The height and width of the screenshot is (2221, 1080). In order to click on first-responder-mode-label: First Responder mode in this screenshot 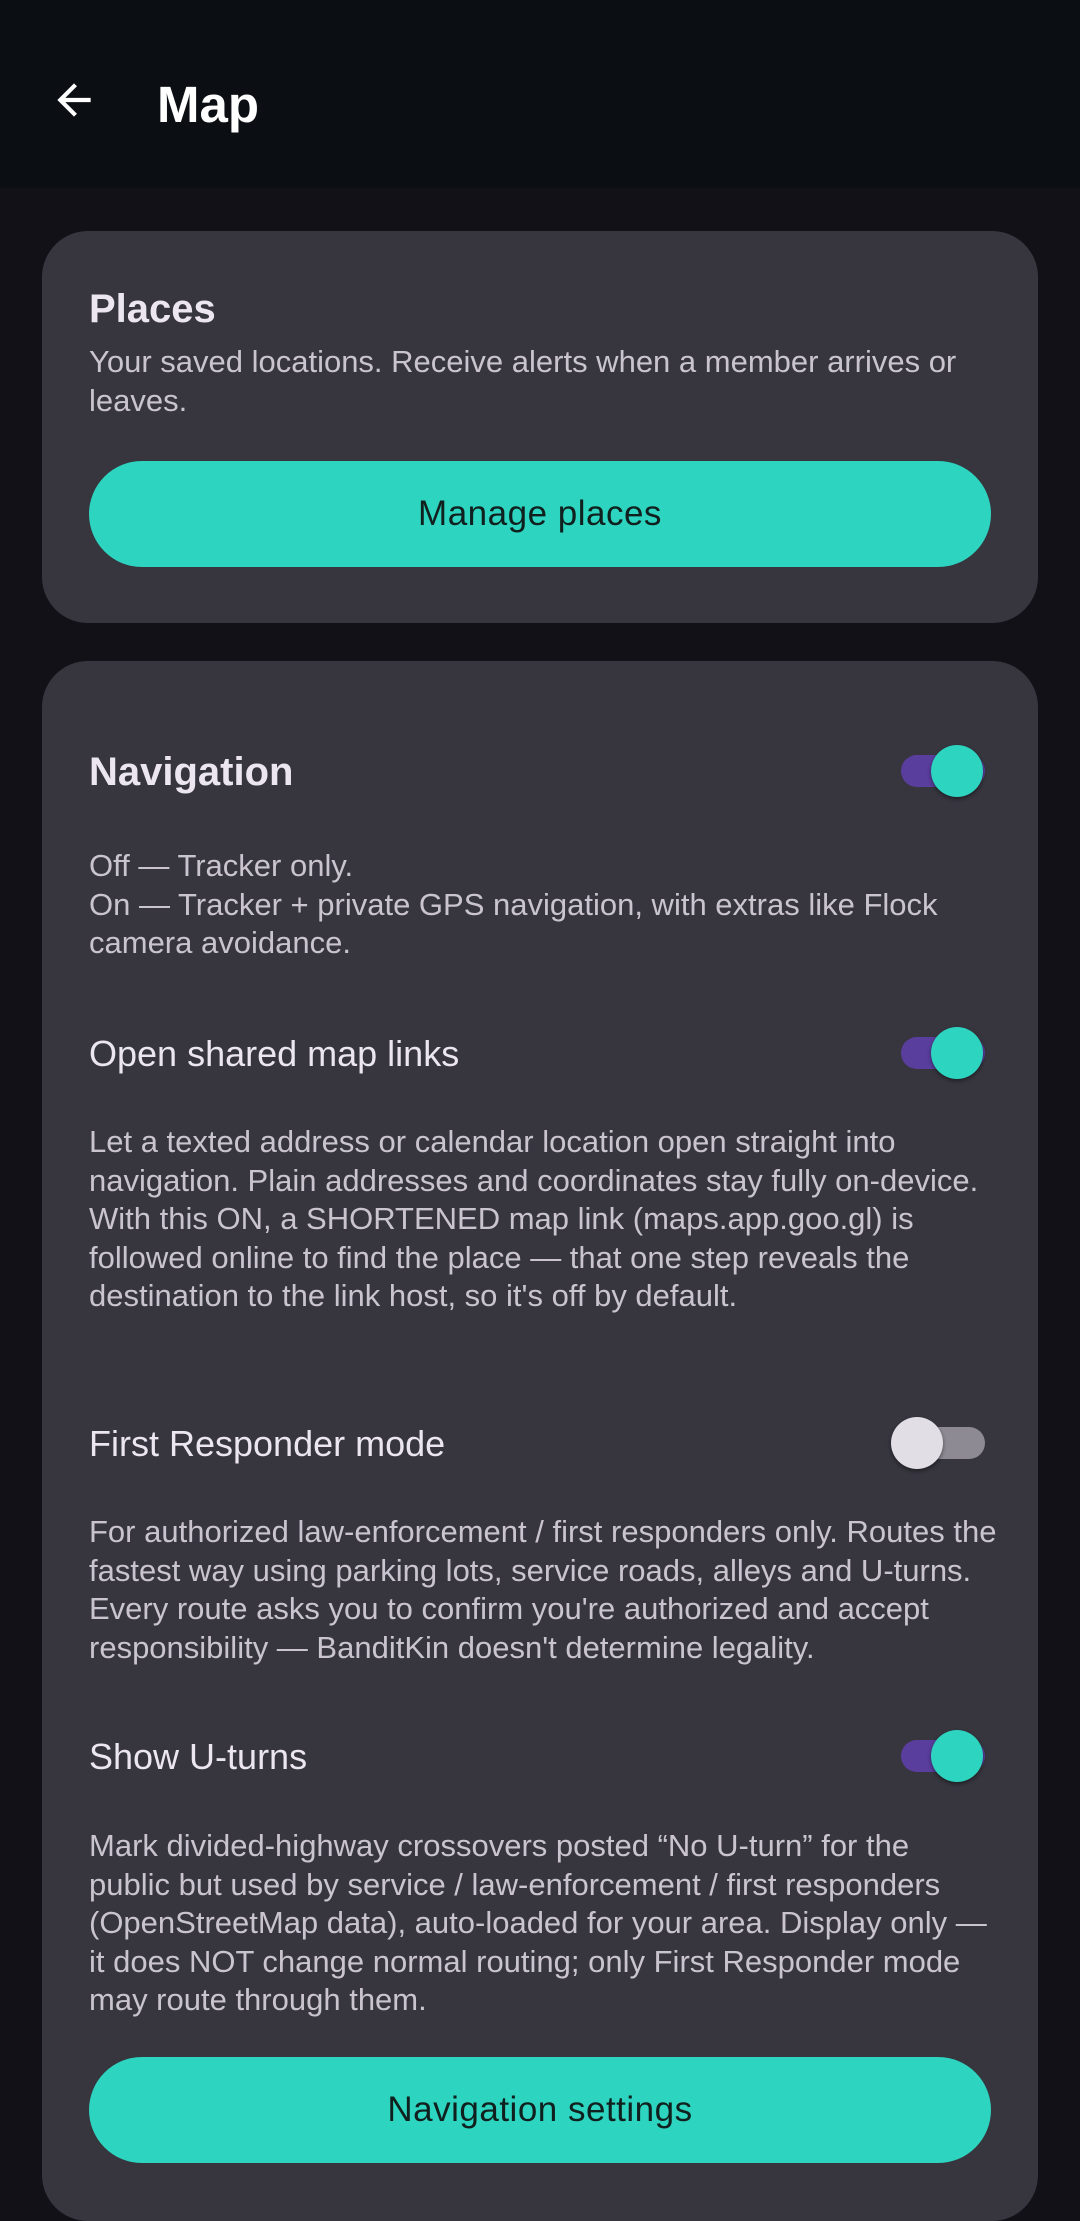, I will do `click(267, 1443)`.